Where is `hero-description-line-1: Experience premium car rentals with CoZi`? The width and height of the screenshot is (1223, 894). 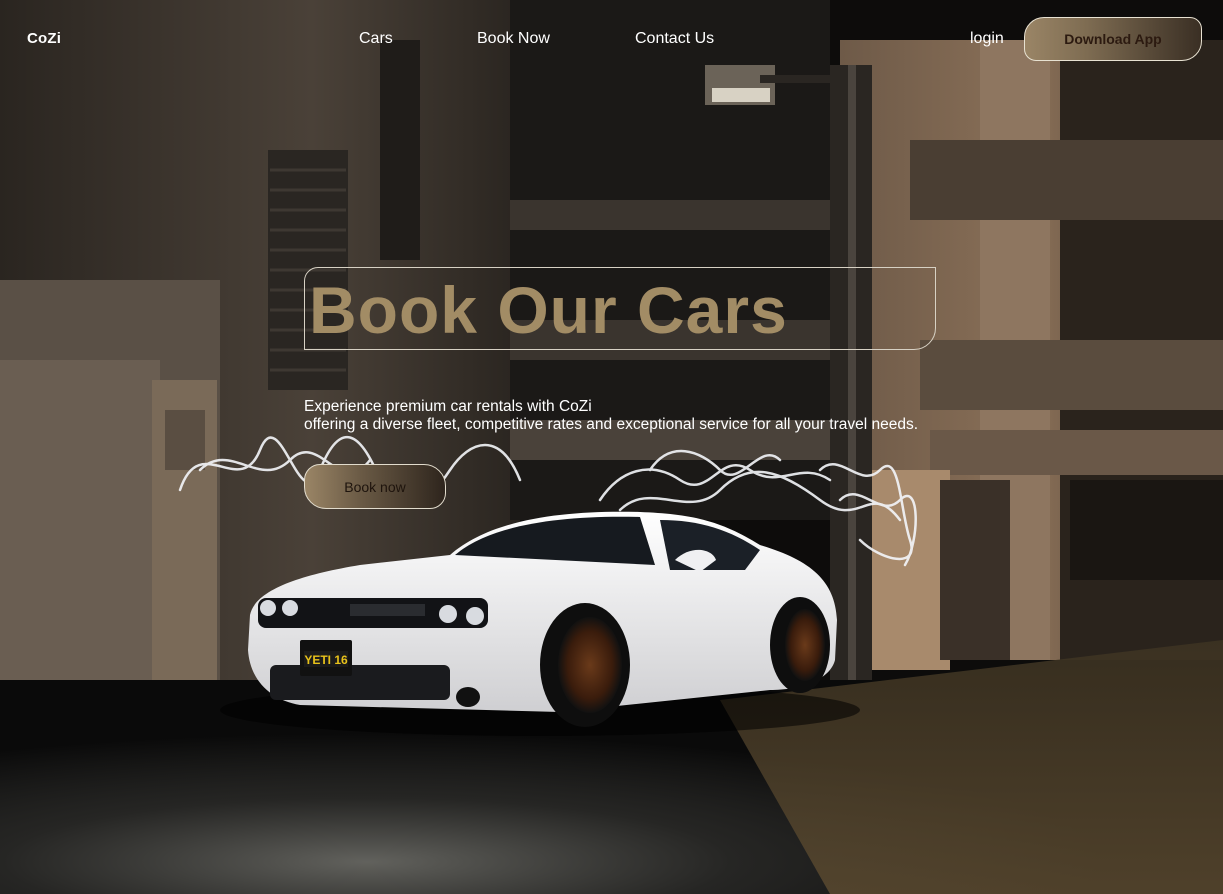
hero-description-line-1: Experience premium car rentals with CoZi is located at coordinates (448, 406).